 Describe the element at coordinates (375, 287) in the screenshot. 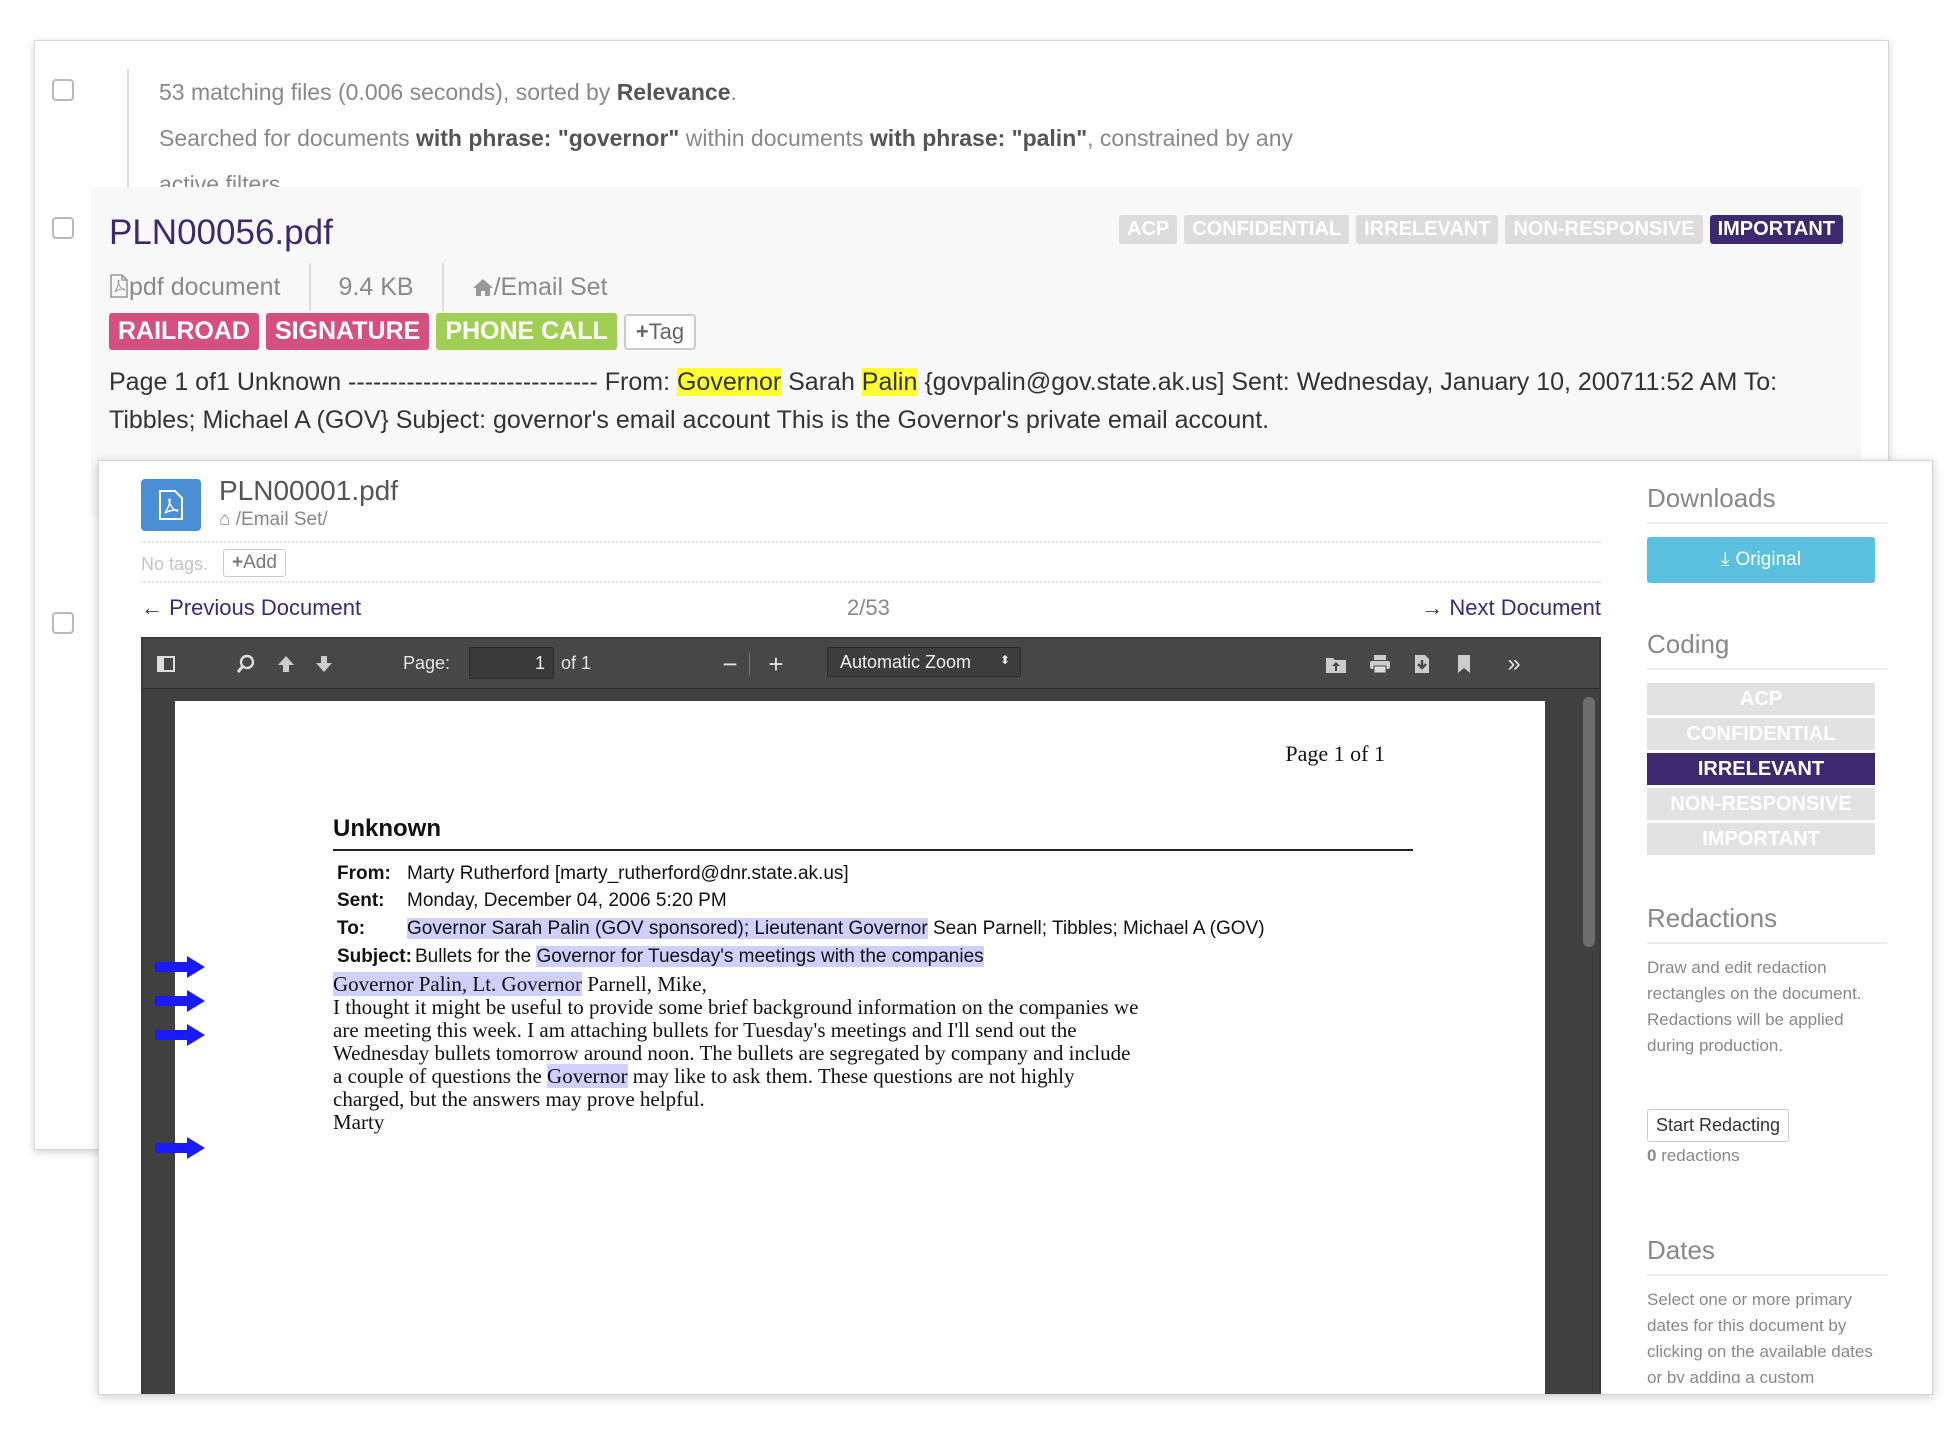

I see `file-size: 9.4 KB` at that location.